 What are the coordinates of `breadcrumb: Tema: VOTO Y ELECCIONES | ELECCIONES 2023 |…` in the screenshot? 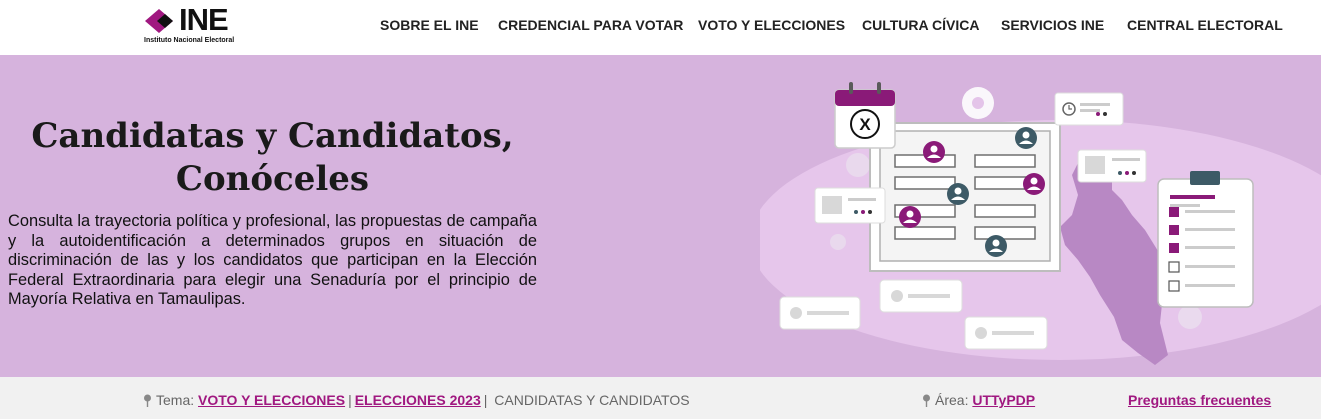 It's located at (416, 400).